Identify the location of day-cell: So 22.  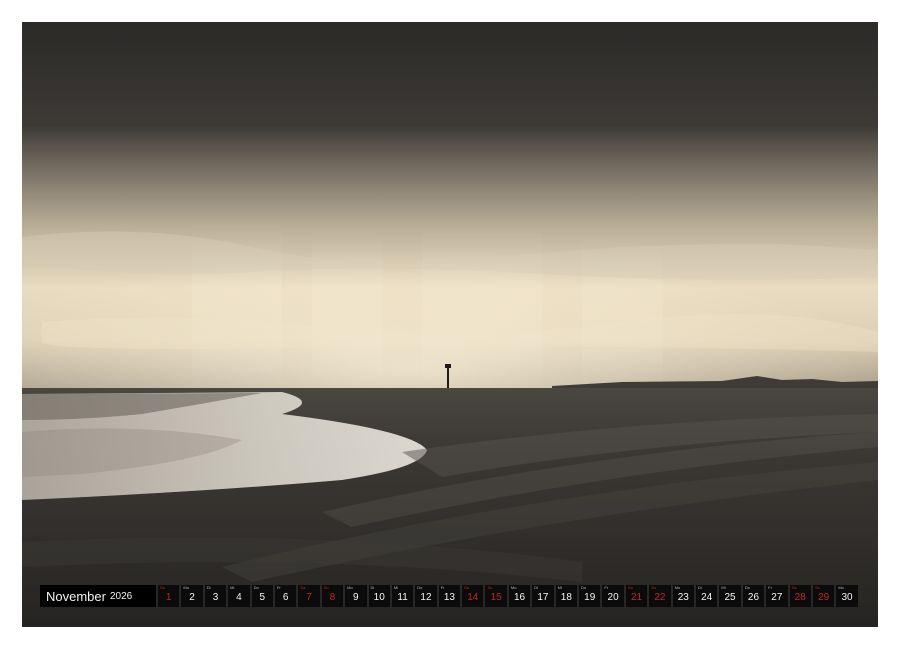
(660, 596).